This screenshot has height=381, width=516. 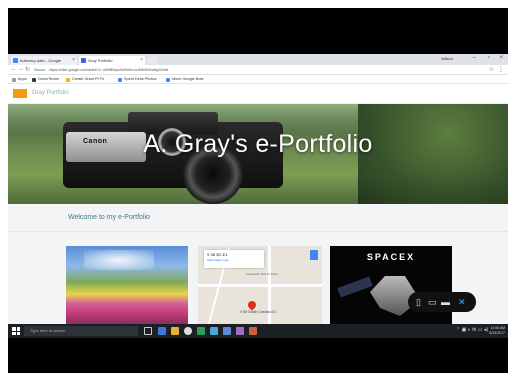 I want to click on sites-favicon-icon, so click(x=83, y=60).